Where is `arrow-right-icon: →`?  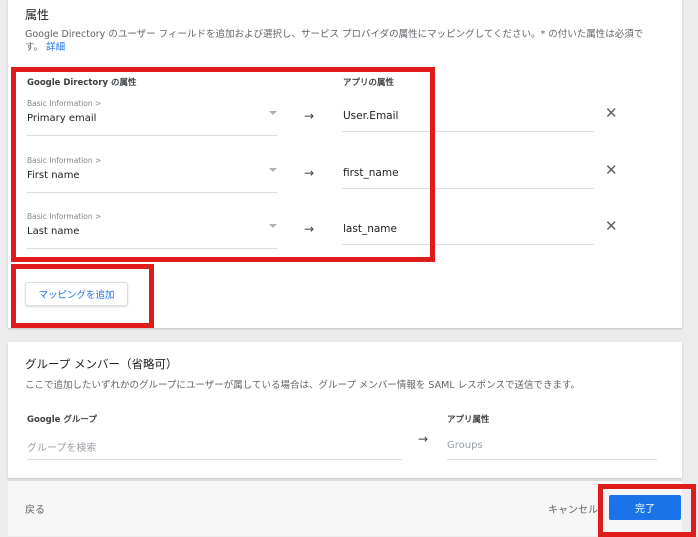
arrow-right-icon: → is located at coordinates (423, 439).